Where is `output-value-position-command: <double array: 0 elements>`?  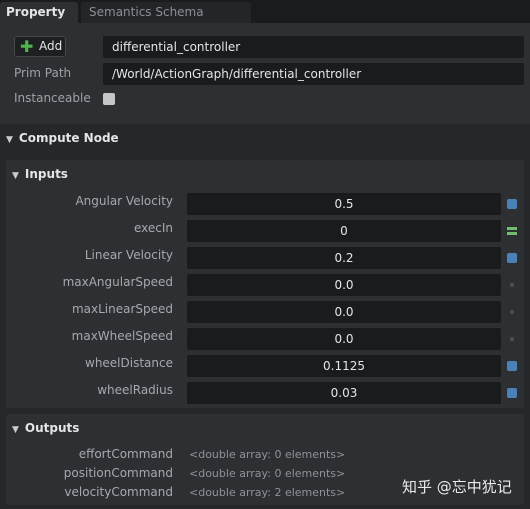
output-value-position-command: <double array: 0 elements> is located at coordinates (267, 473).